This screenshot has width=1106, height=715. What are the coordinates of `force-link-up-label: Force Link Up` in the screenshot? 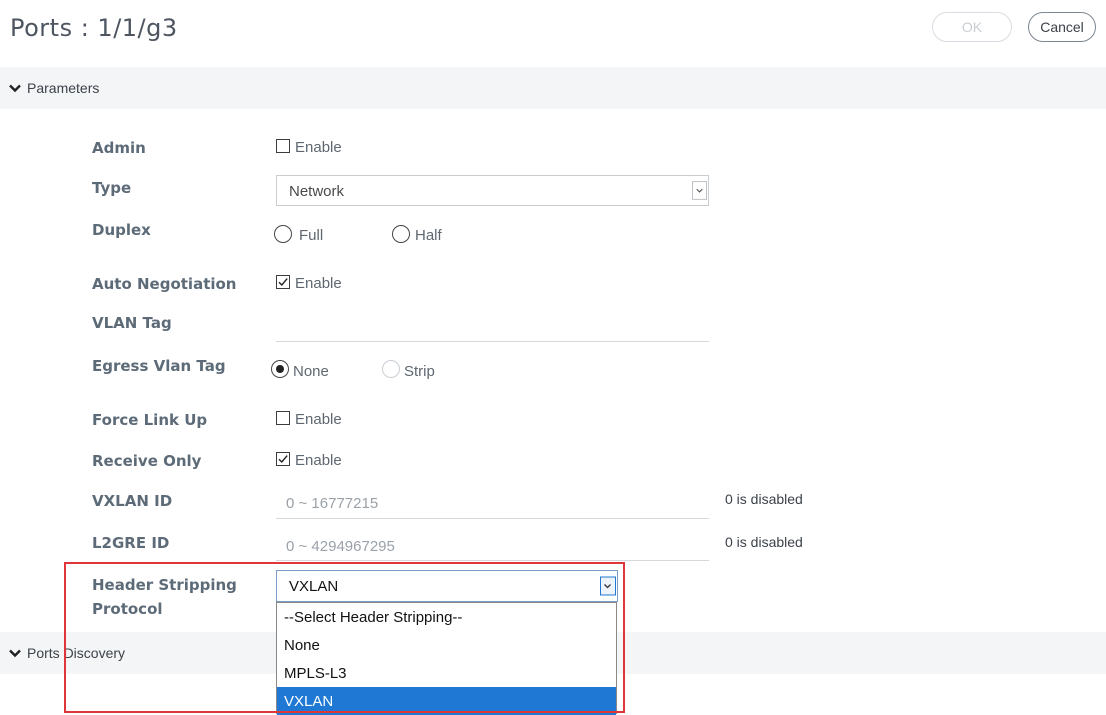 It's located at (150, 420).